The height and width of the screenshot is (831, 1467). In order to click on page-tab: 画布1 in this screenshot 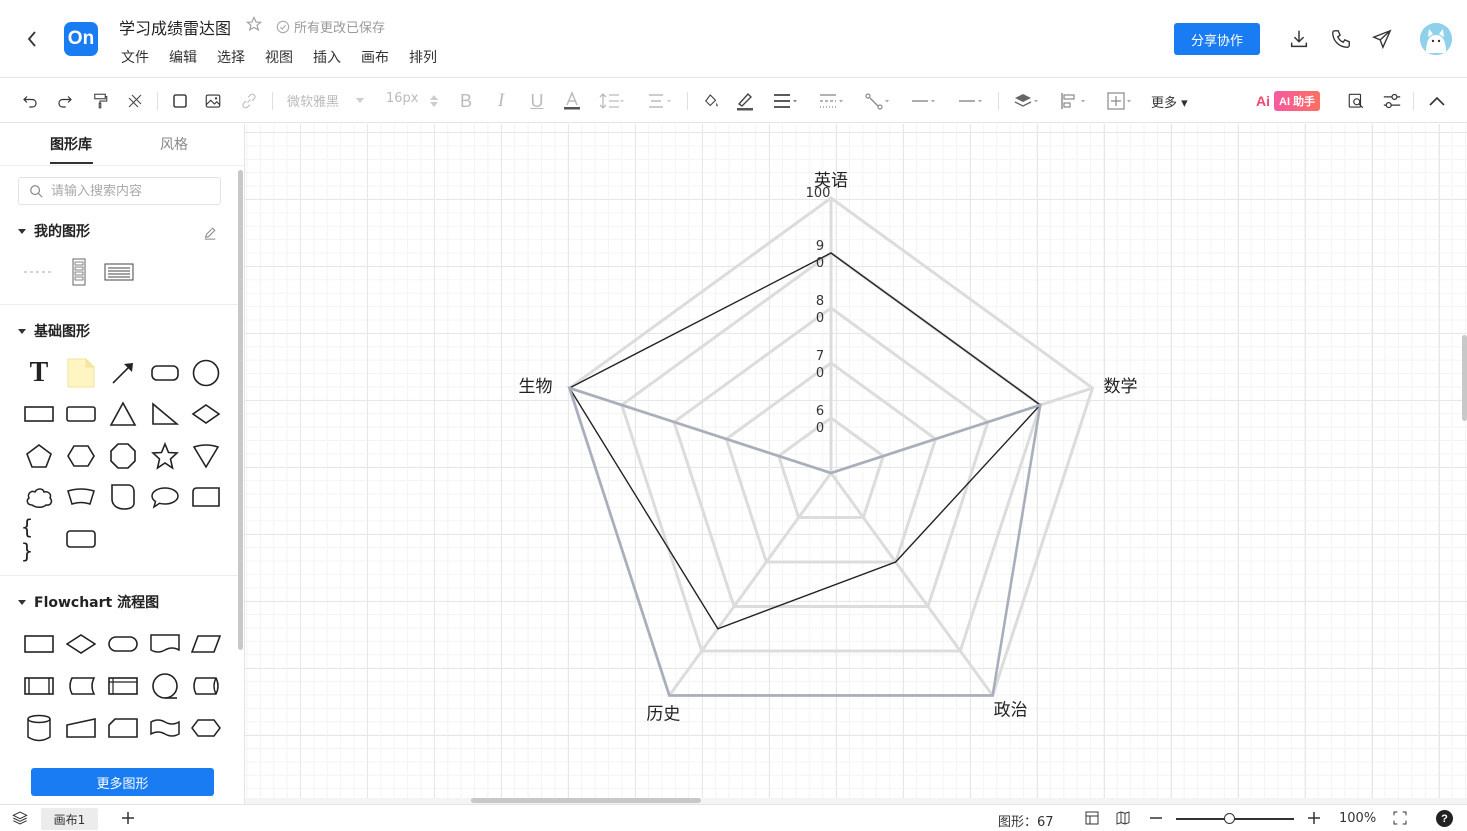, I will do `click(69, 819)`.